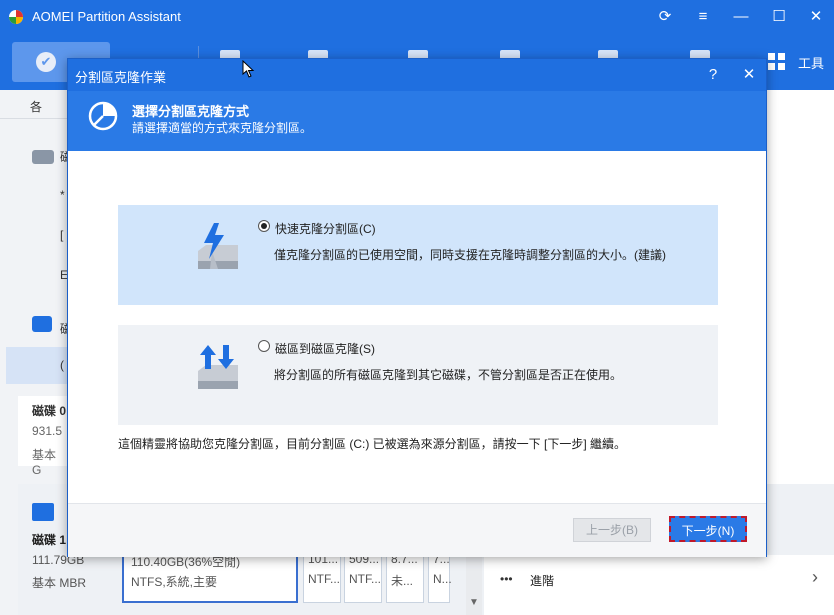  I want to click on partition-c-fs: NTFS,系統,主要, so click(174, 582).